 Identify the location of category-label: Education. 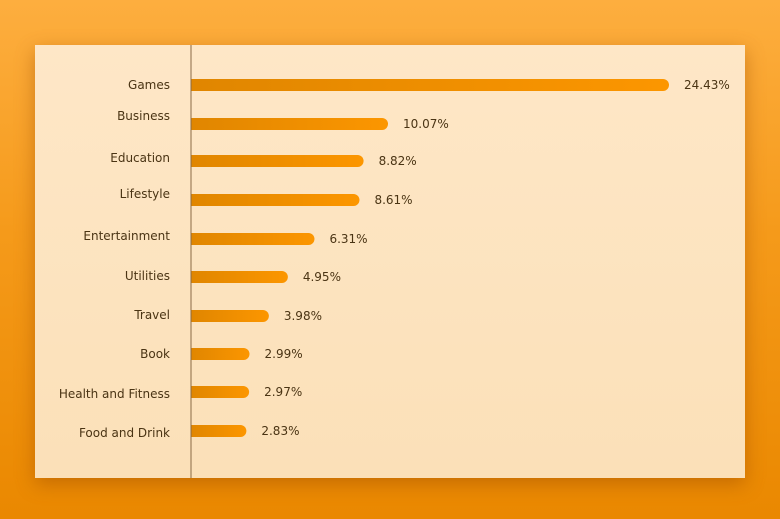
(140, 158).